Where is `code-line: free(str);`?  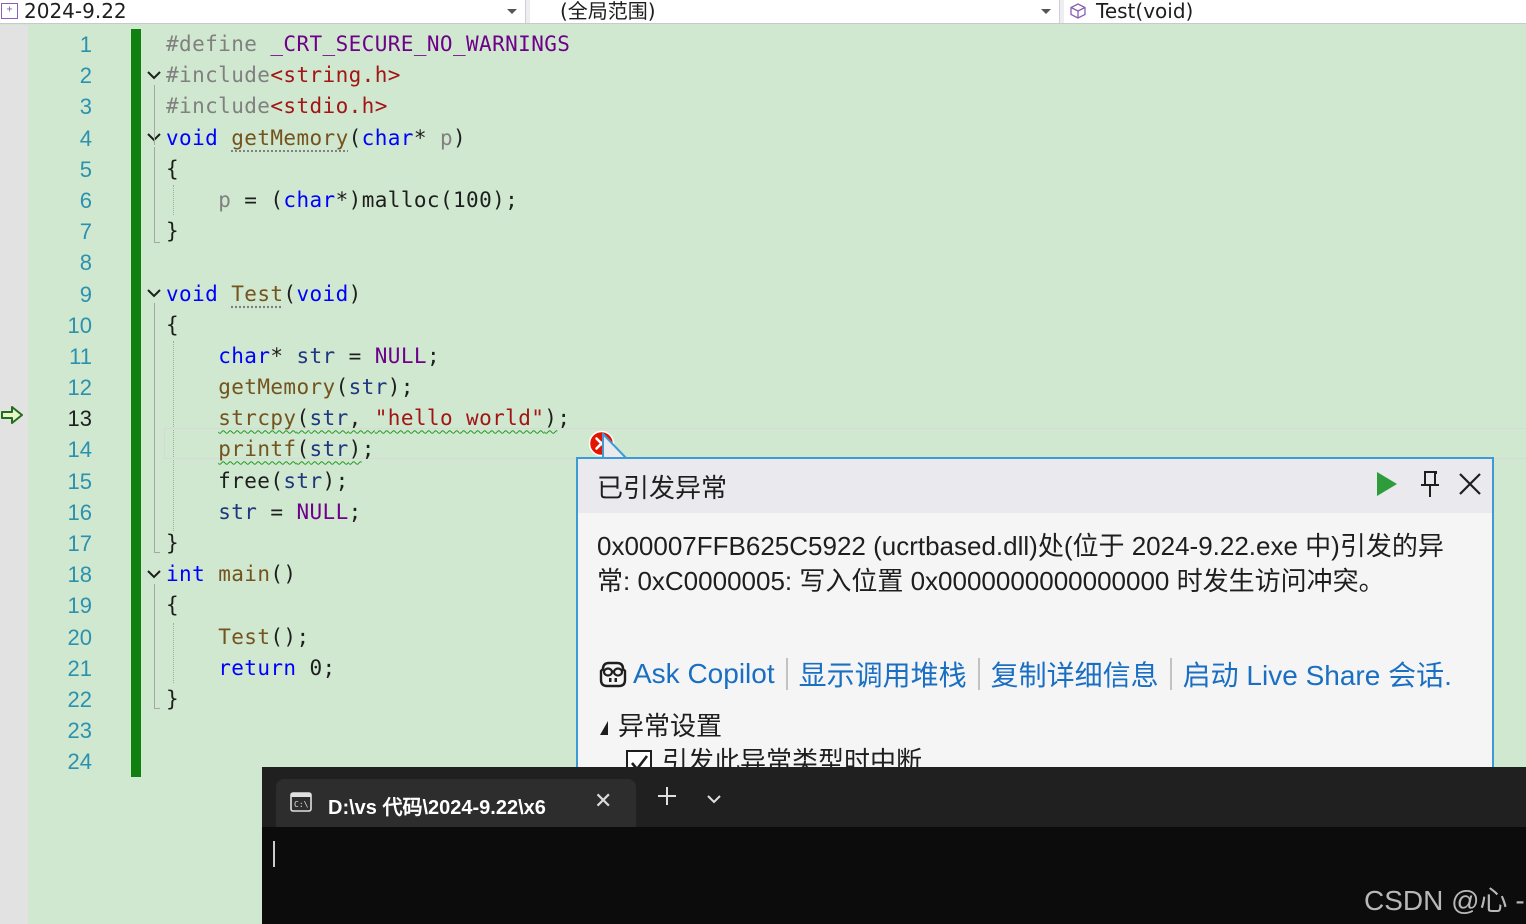
code-line: free(str); is located at coordinates (257, 480).